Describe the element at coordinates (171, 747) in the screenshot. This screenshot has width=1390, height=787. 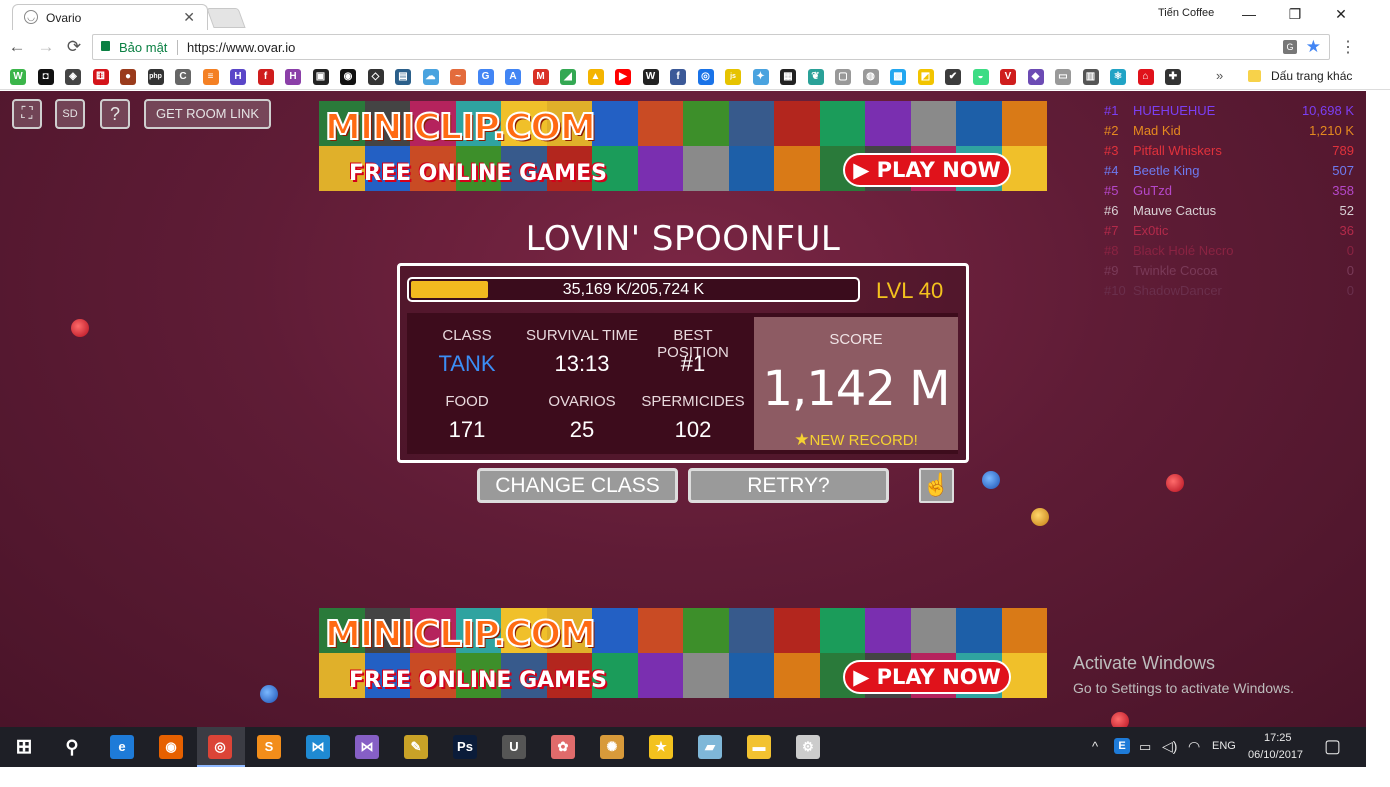
I see `firefox-icon: ◉` at that location.